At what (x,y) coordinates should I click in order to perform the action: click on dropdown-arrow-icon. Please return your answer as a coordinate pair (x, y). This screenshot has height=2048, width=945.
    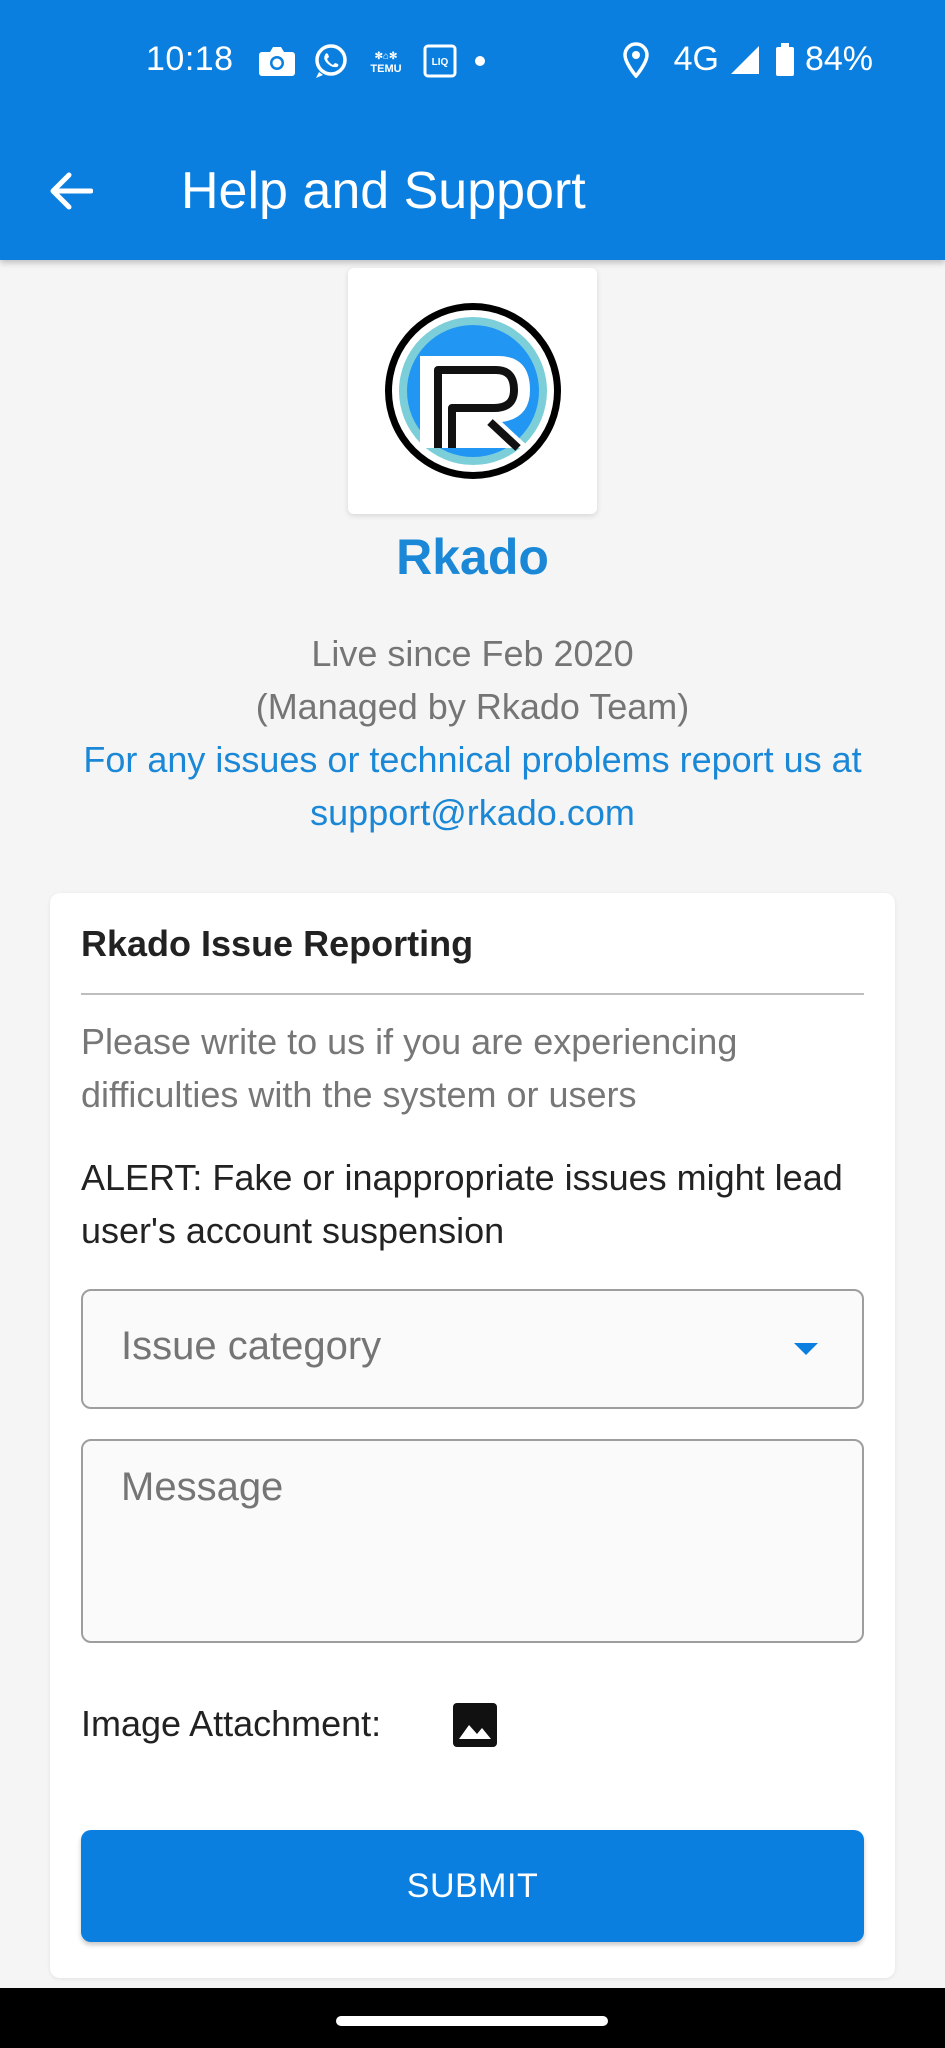
    Looking at the image, I should click on (806, 1349).